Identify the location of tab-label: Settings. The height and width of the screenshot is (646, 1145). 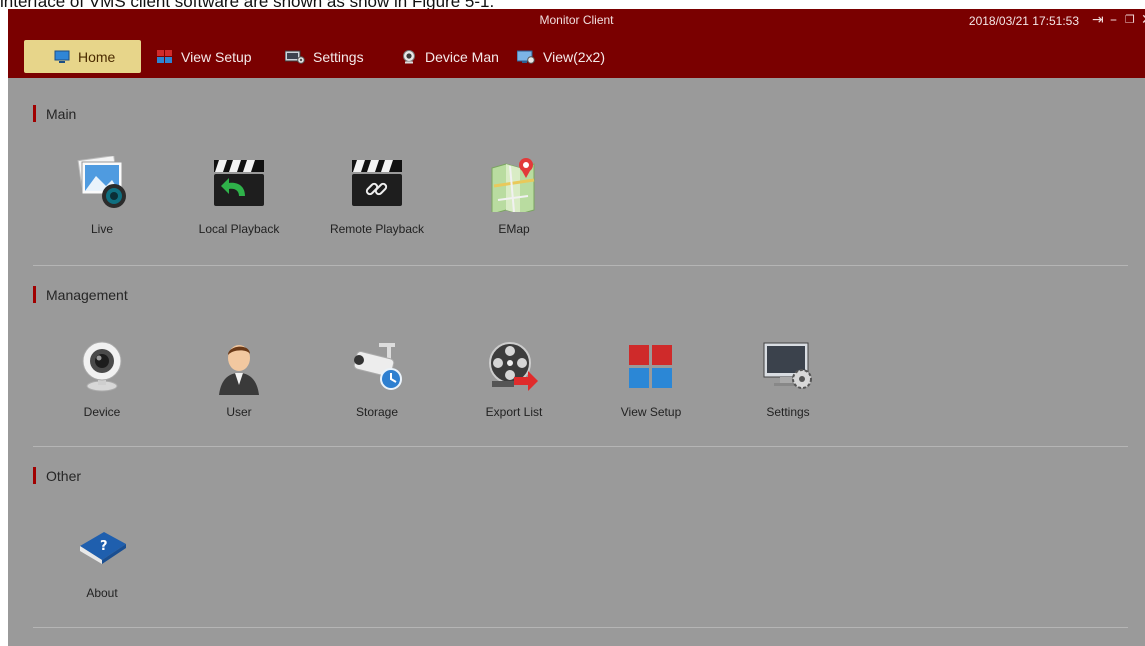
(338, 56).